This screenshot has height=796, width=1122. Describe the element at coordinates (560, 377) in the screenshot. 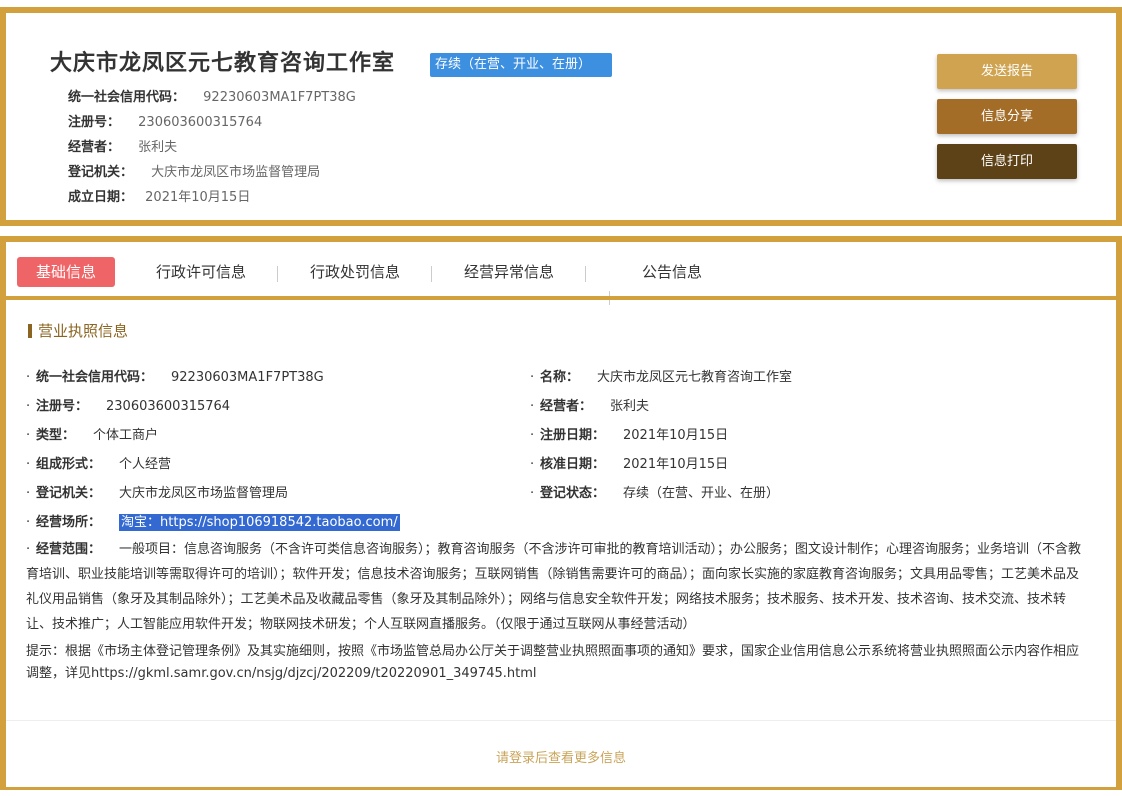

I see `field-label: 名称：` at that location.